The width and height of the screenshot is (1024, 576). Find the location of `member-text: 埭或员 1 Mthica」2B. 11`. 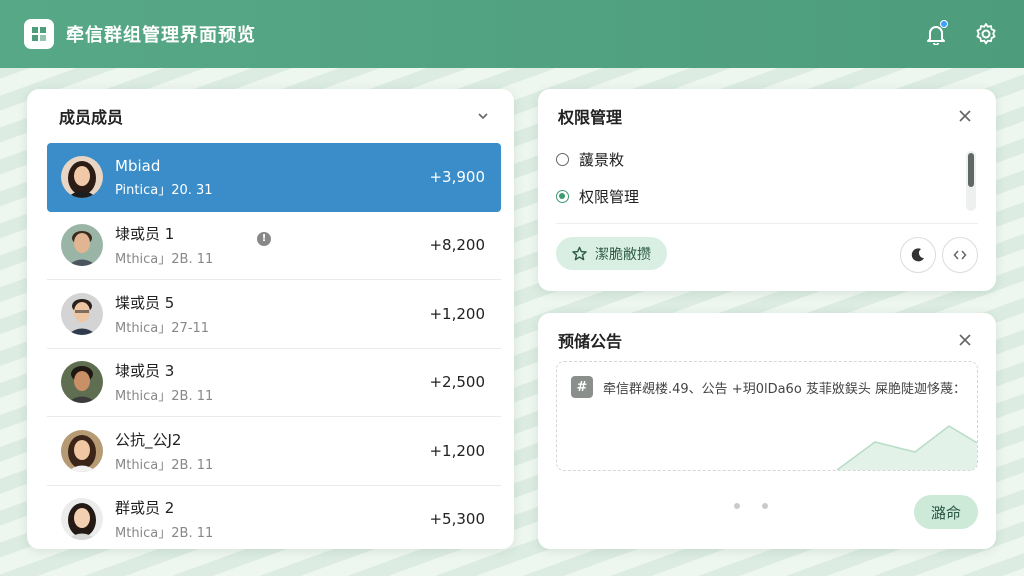

member-text: 埭或员 1 Mthica」2B. 11 is located at coordinates (164, 245).